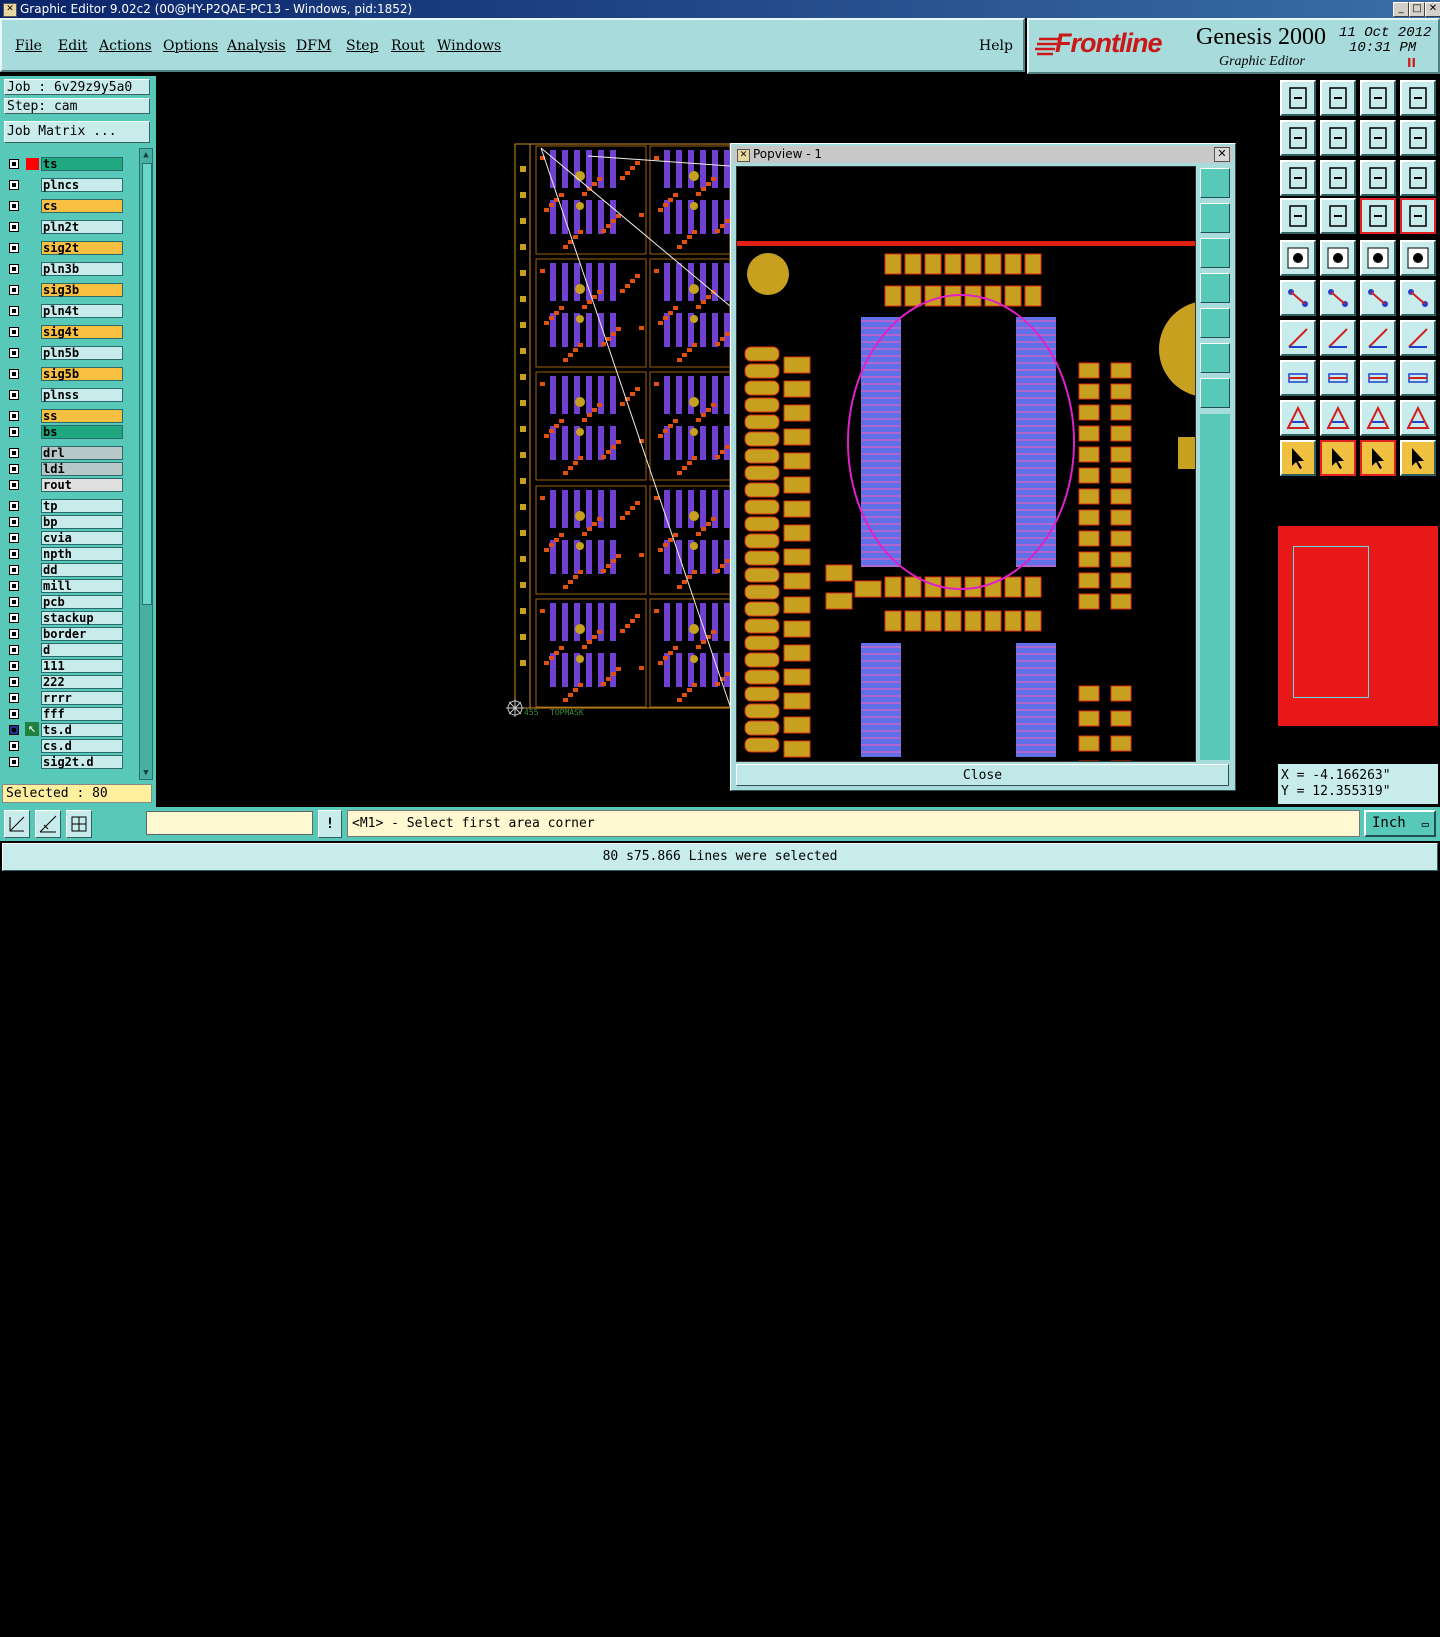  Describe the element at coordinates (1418, 258) in the screenshot. I see `tool-fill-mode-button` at that location.